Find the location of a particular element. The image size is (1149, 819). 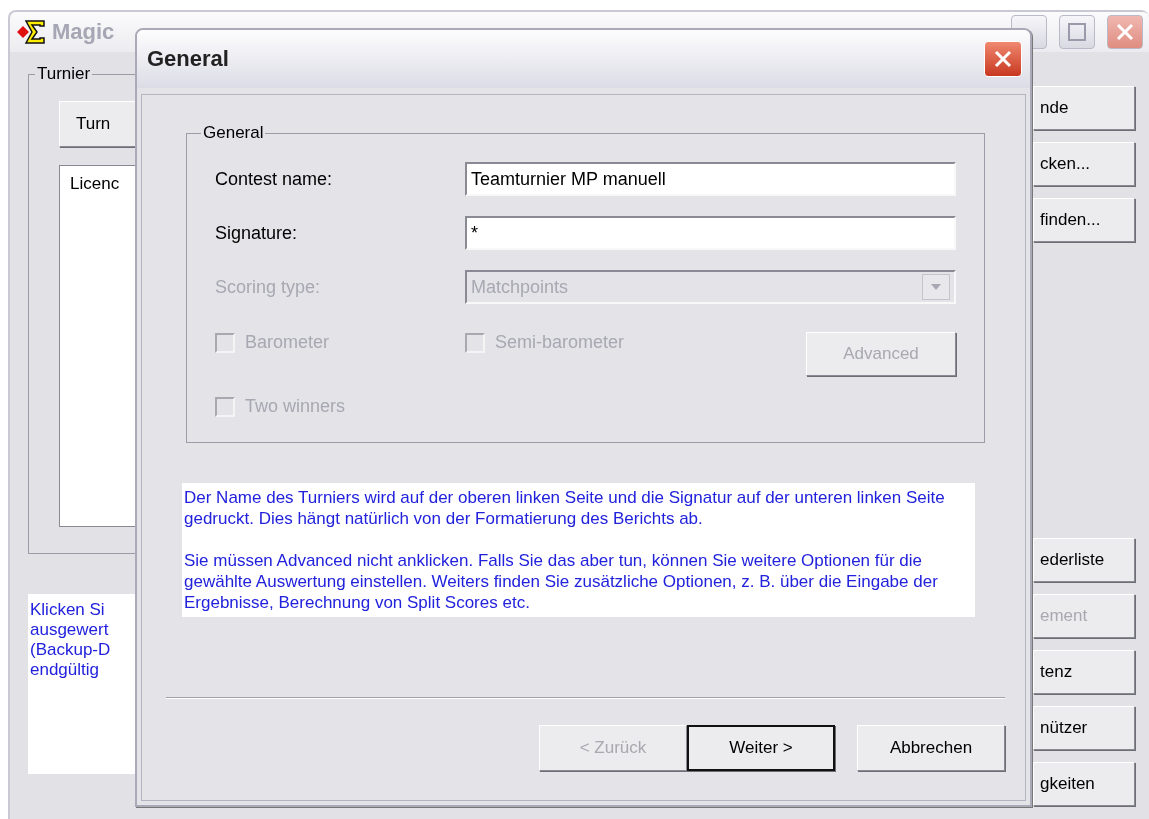

dialog-button: Weiter > is located at coordinates (761, 748).